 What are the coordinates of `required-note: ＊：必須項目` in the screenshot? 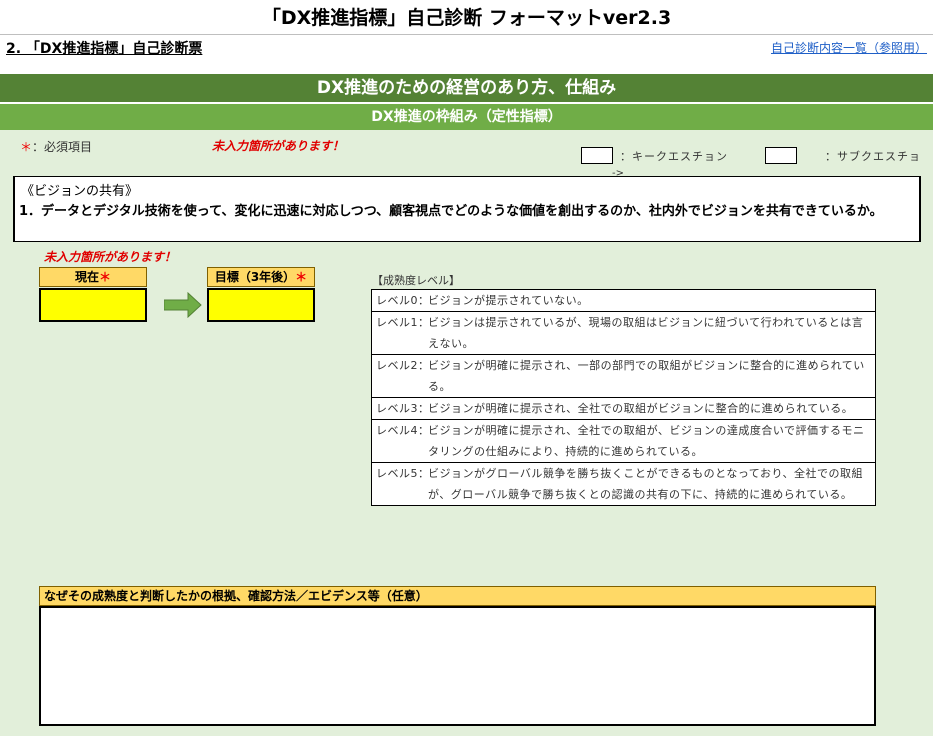 It's located at (56, 146).